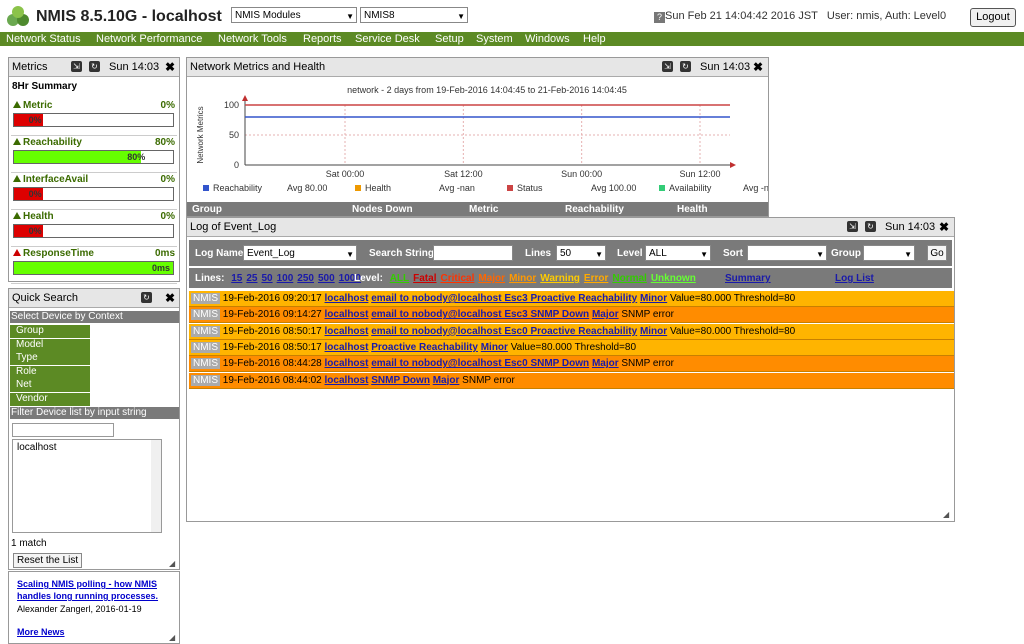  I want to click on lines-select: 50 ▼, so click(581, 253).